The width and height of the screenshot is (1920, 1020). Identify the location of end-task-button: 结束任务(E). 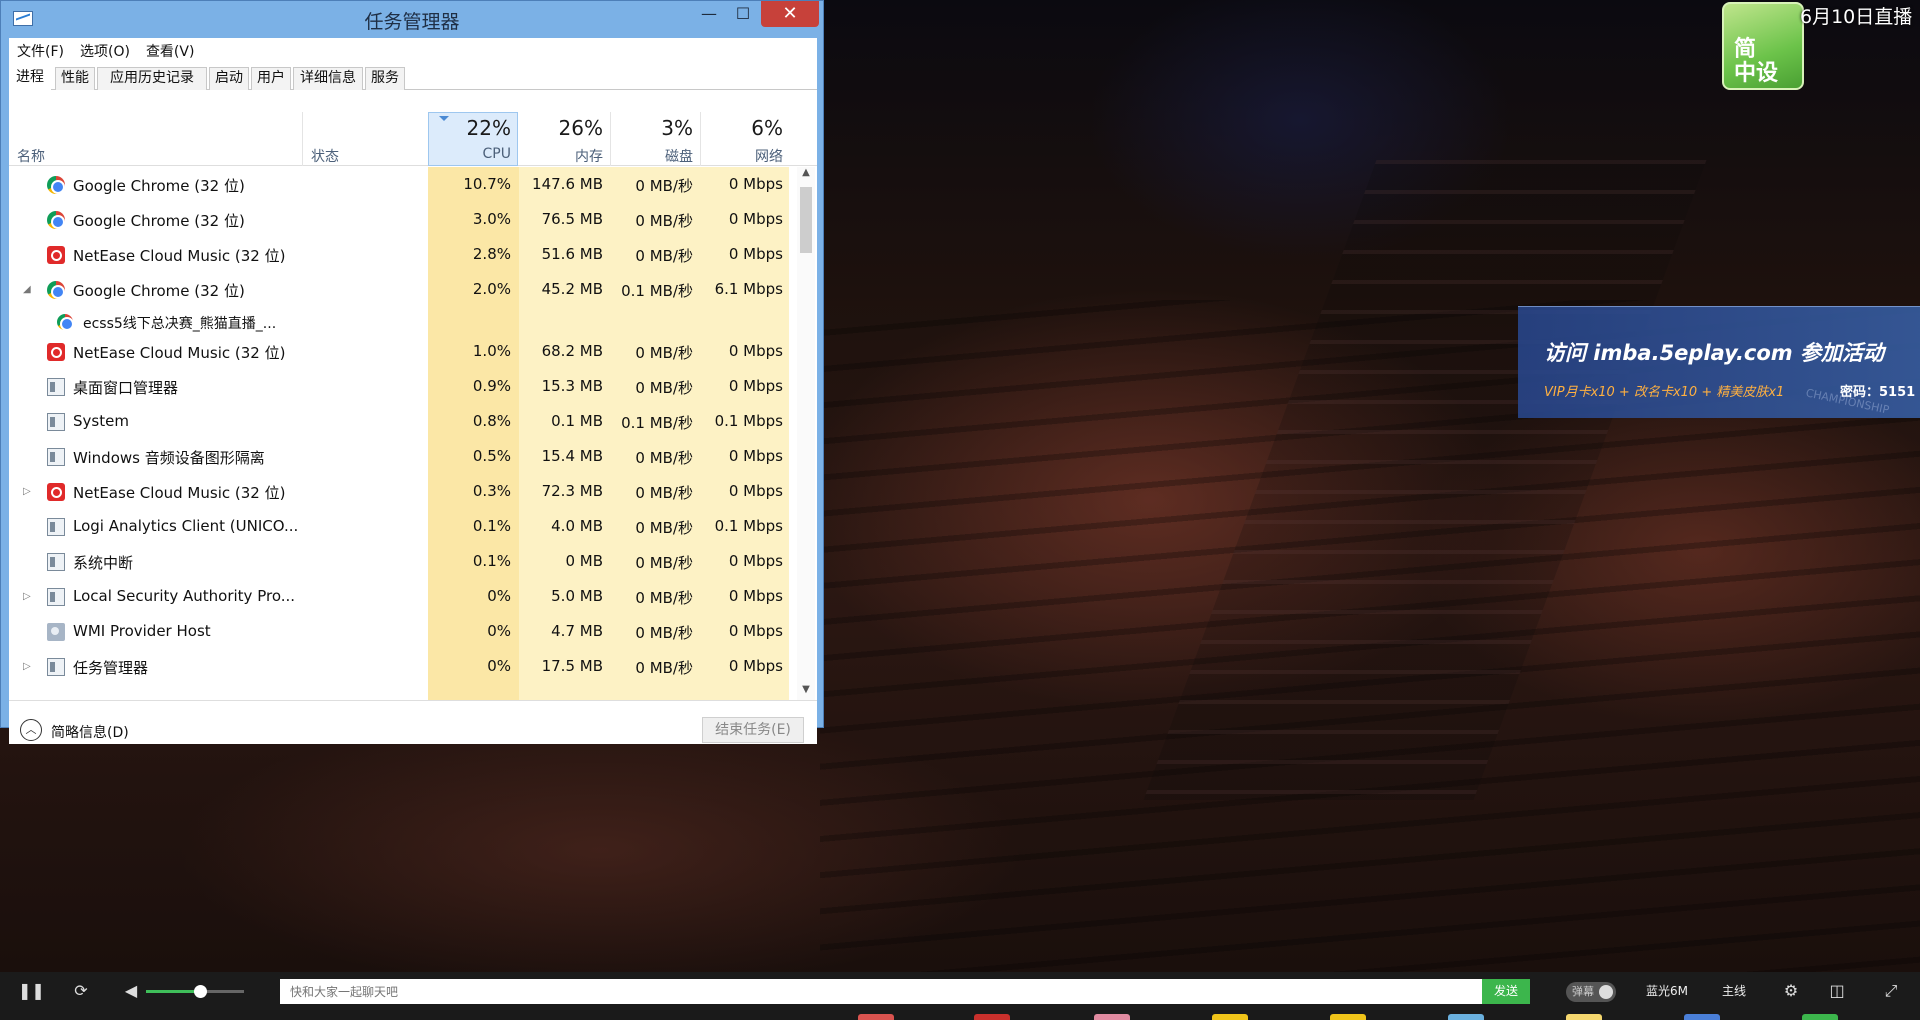
(753, 730).